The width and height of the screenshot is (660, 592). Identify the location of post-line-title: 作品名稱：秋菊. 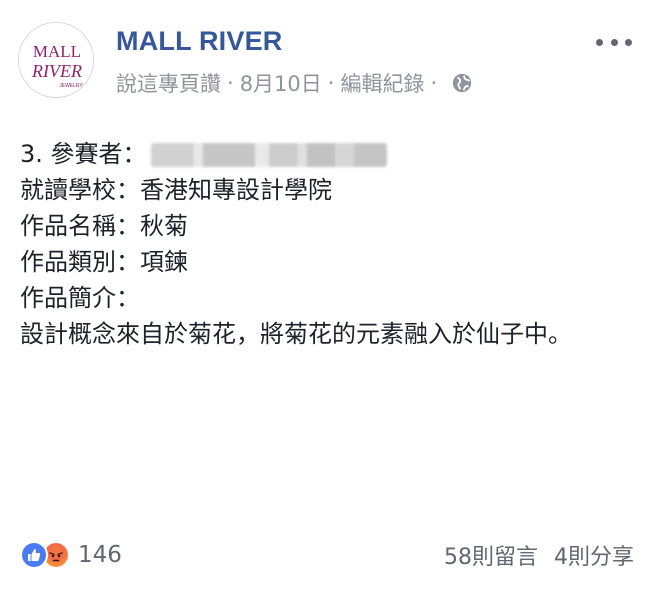
(332, 226).